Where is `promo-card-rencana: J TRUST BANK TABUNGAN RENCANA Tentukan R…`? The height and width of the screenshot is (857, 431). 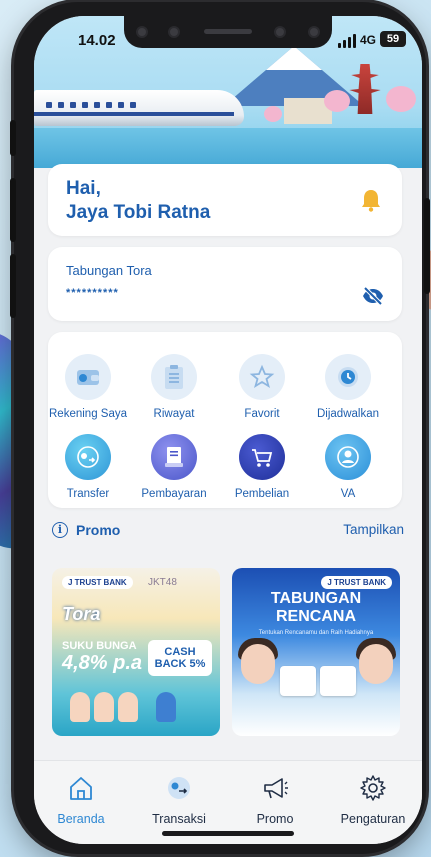 promo-card-rencana: J TRUST BANK TABUNGAN RENCANA Tentukan R… is located at coordinates (316, 652).